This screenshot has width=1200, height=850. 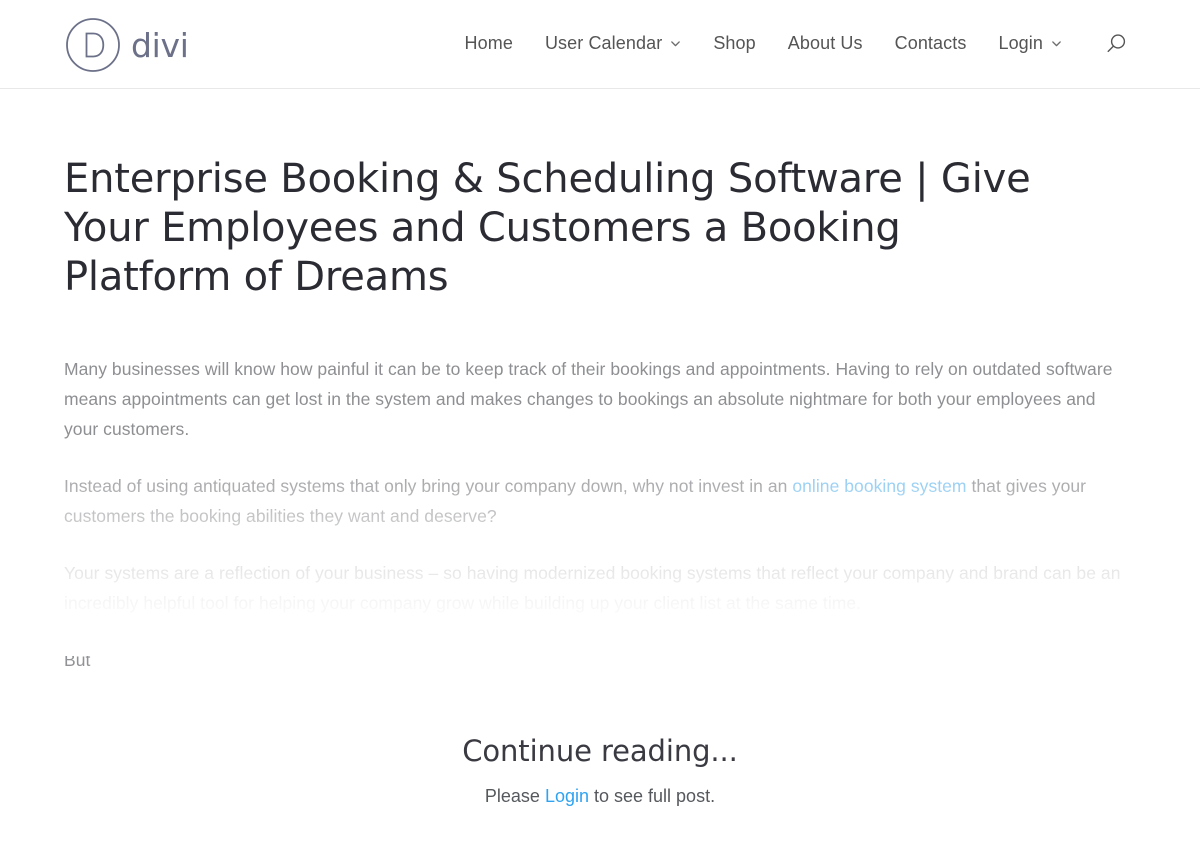 I want to click on nav-item-about-us: About Us, so click(x=825, y=44).